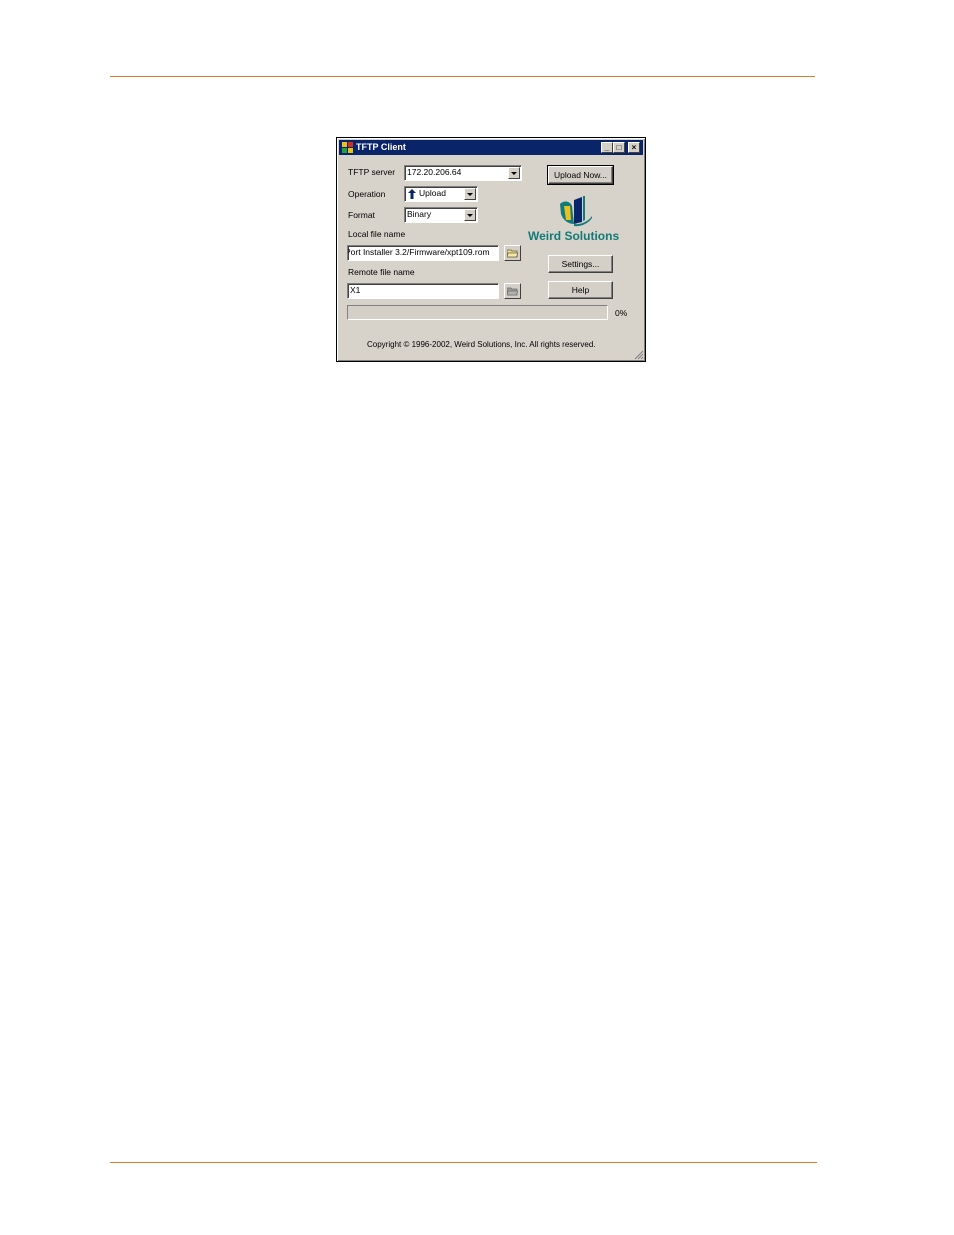 This screenshot has height=1235, width=954. What do you see at coordinates (347, 147) in the screenshot?
I see `app-icon` at bounding box center [347, 147].